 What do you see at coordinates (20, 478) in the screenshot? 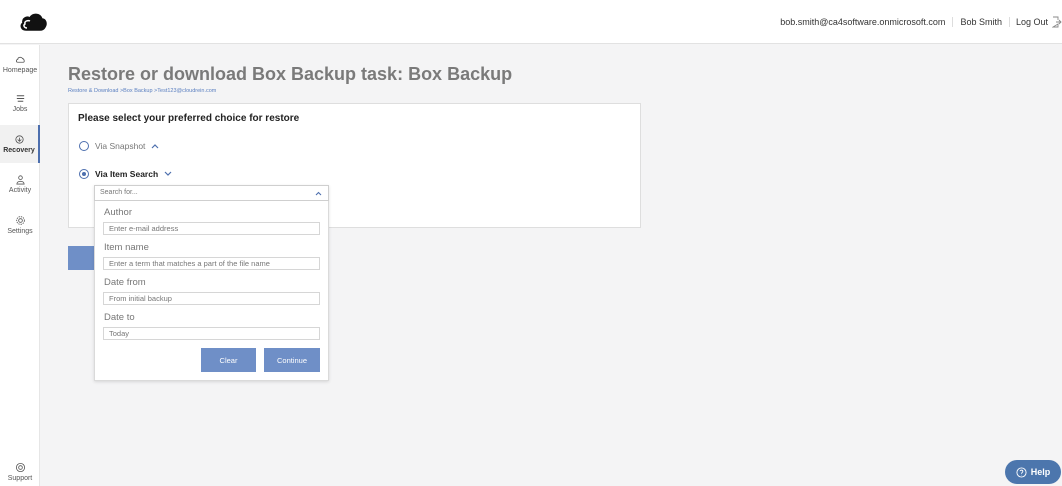
I see `sidebar-item-label: Support` at bounding box center [20, 478].